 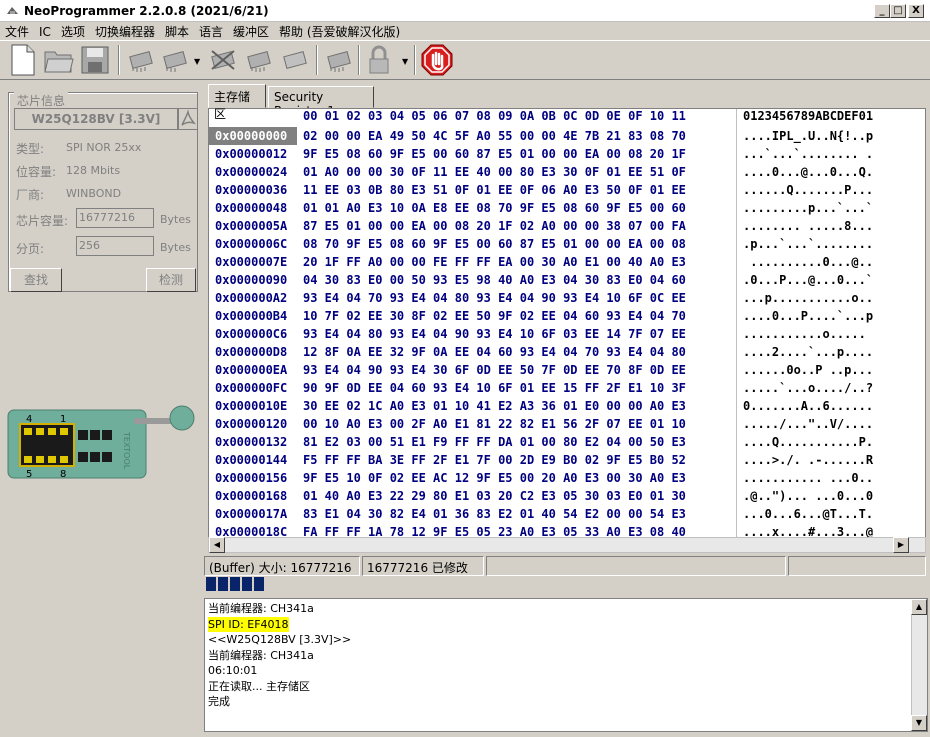 What do you see at coordinates (901, 545) in the screenshot?
I see `scroll-right-icon: ▶` at bounding box center [901, 545].